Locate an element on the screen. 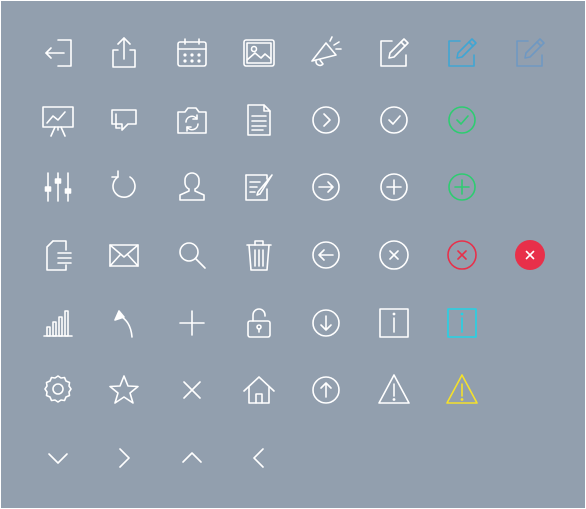 This screenshot has width=586, height=509. sign-out-icon is located at coordinates (58, 53).